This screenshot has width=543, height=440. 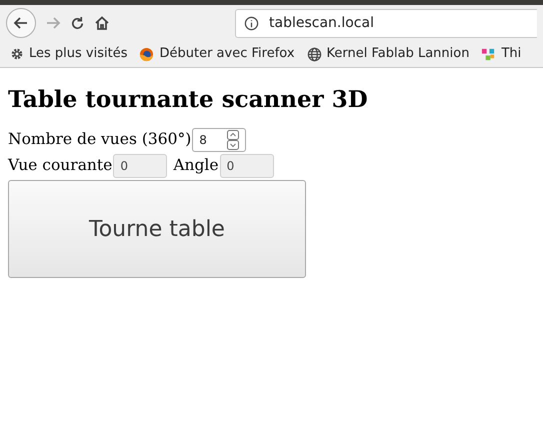 I want to click on field-label: Angle, so click(x=196, y=165).